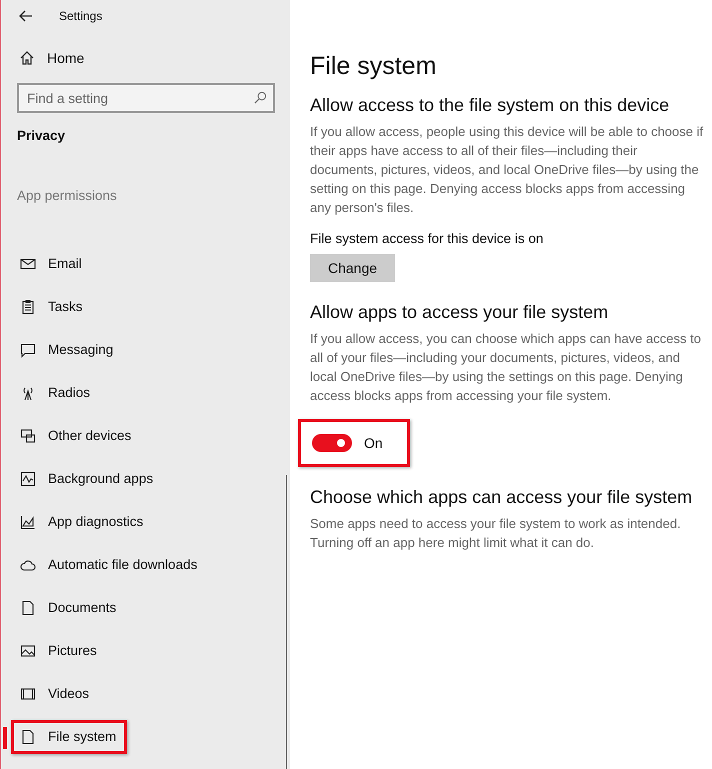  Describe the element at coordinates (52, 263) in the screenshot. I see `nav-item: Email` at that location.